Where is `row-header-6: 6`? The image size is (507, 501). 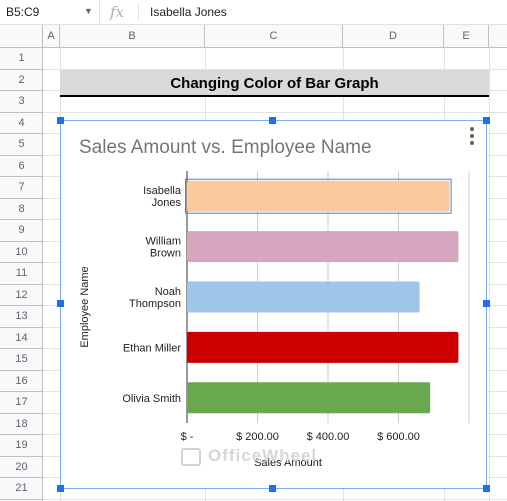
row-header-6: 6 is located at coordinates (21, 166).